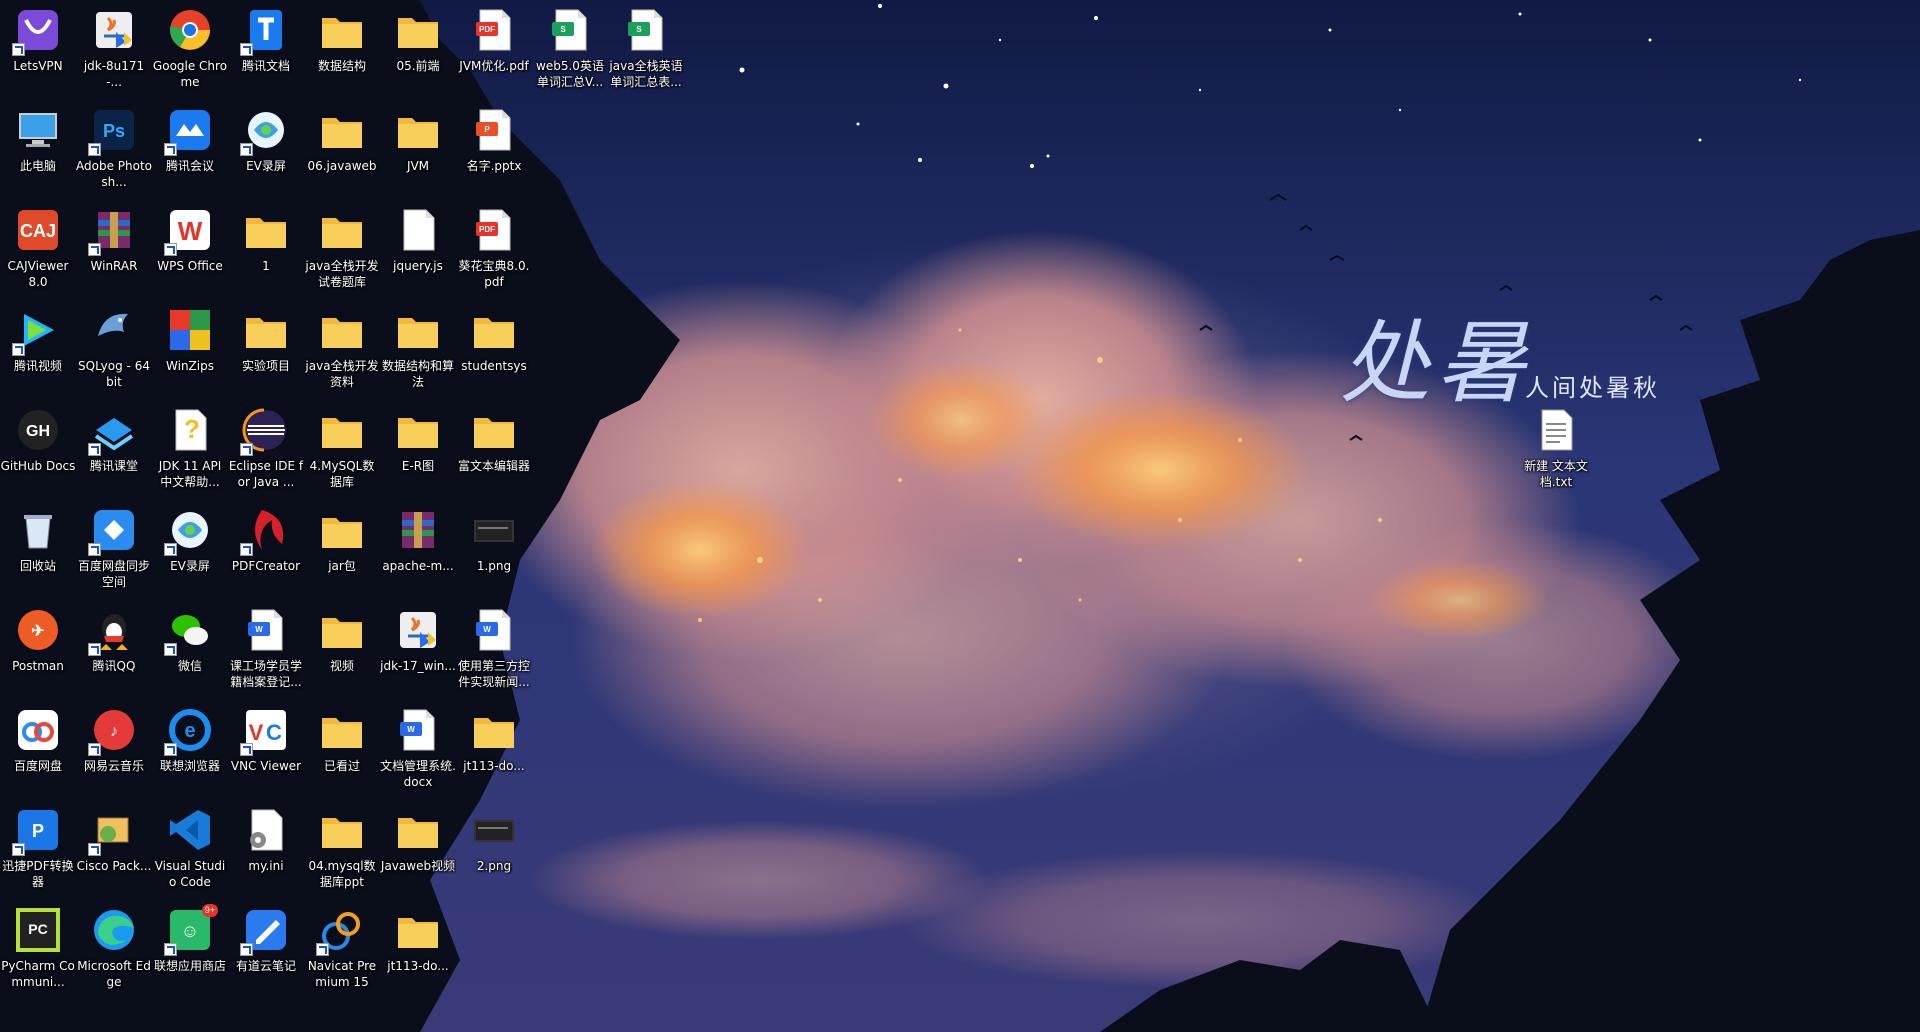 This screenshot has width=1920, height=1032. Describe the element at coordinates (114, 650) in the screenshot. I see `desktop-shortcut-qq: 腾讯QQ` at that location.